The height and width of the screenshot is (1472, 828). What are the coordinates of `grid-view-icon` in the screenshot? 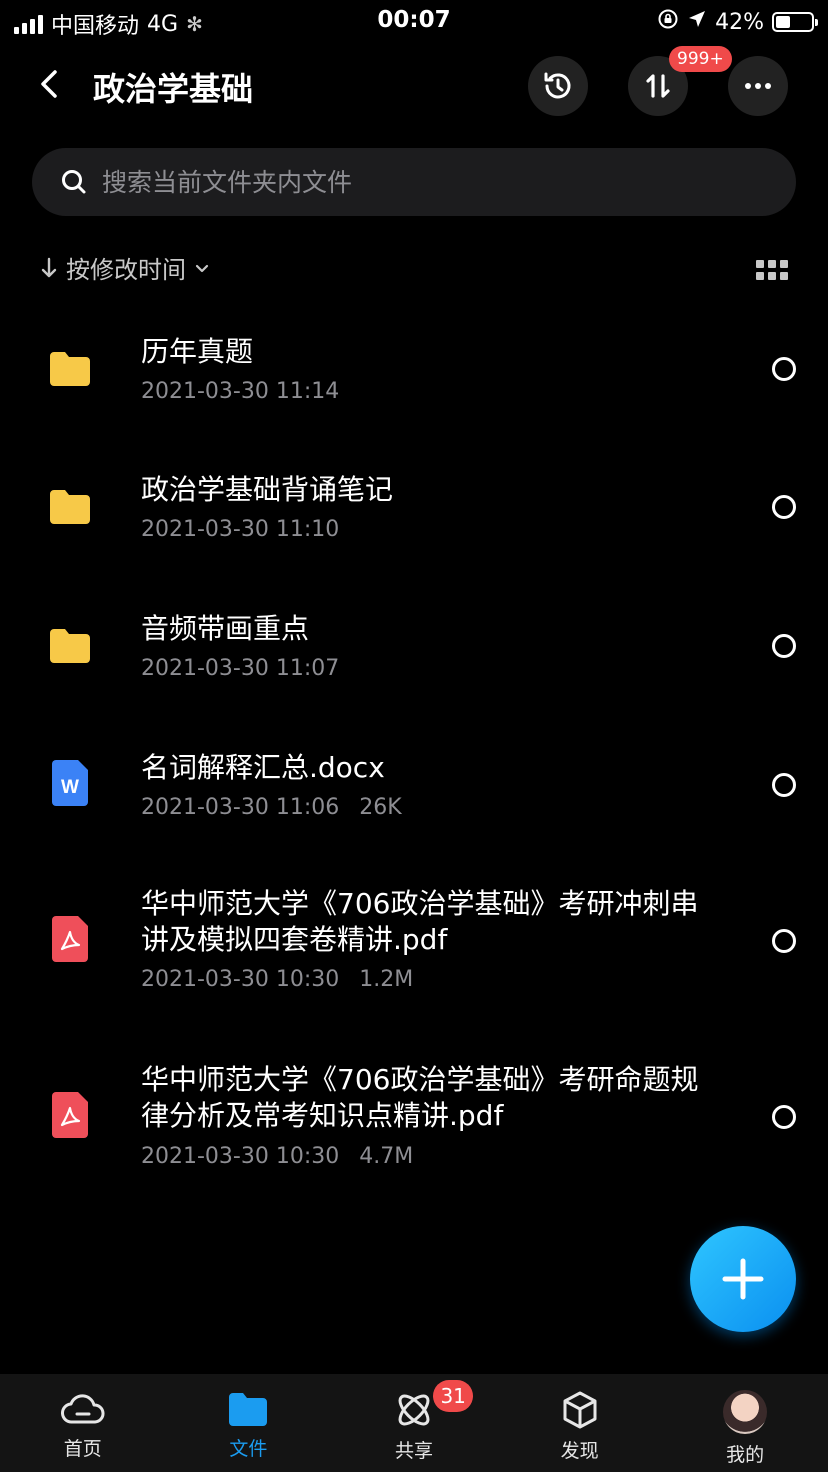 It's located at (772, 270).